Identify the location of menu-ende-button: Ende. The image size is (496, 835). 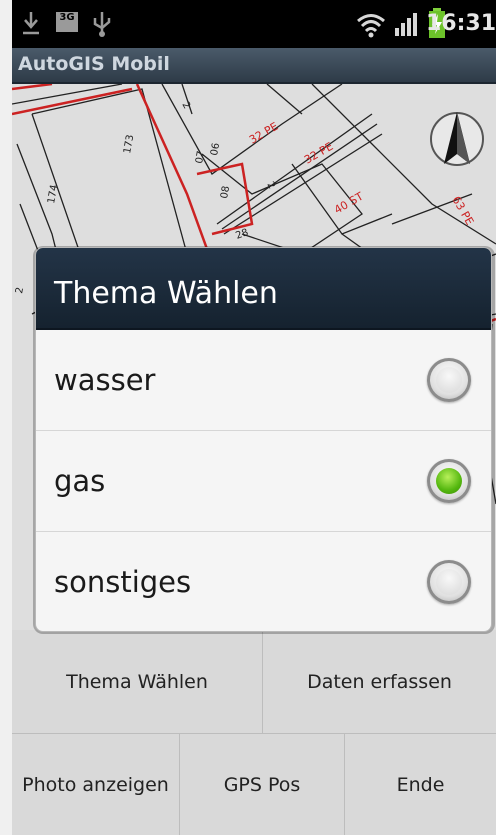
(420, 784).